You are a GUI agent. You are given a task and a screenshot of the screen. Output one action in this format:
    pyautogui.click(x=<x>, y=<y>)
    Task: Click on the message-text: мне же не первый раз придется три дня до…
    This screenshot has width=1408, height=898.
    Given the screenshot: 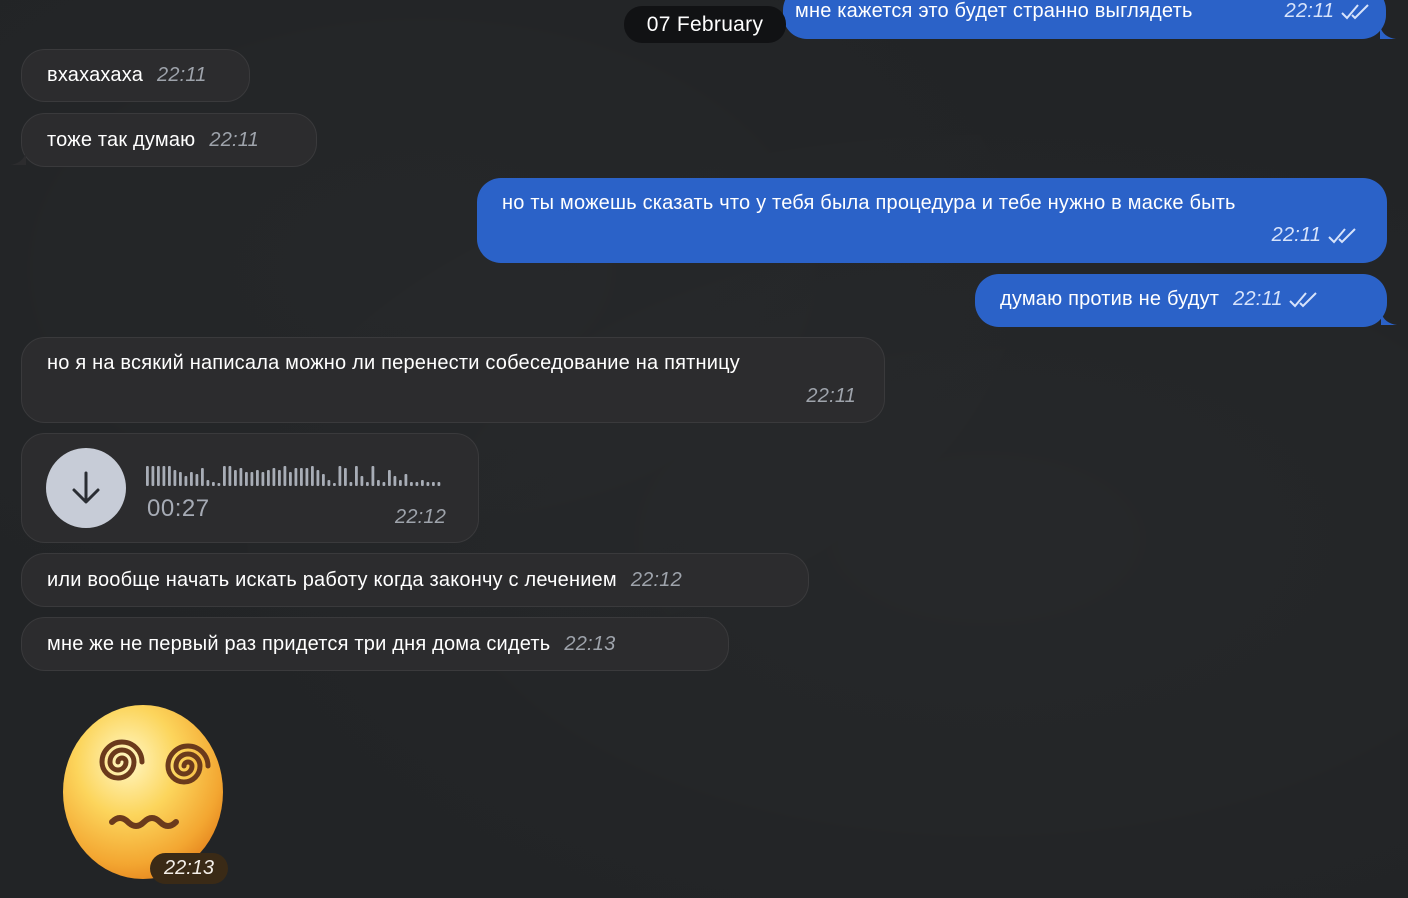 What is the action you would take?
    pyautogui.click(x=299, y=644)
    